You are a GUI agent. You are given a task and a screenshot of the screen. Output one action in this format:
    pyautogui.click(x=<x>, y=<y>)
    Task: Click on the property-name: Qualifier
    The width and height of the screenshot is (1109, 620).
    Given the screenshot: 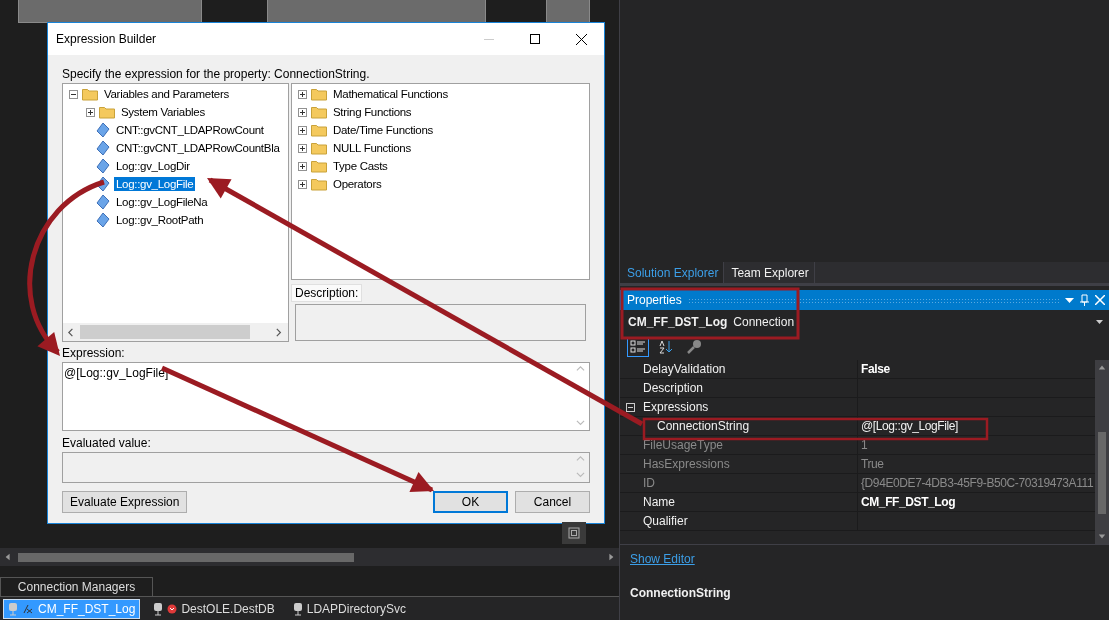 What is the action you would take?
    pyautogui.click(x=749, y=521)
    